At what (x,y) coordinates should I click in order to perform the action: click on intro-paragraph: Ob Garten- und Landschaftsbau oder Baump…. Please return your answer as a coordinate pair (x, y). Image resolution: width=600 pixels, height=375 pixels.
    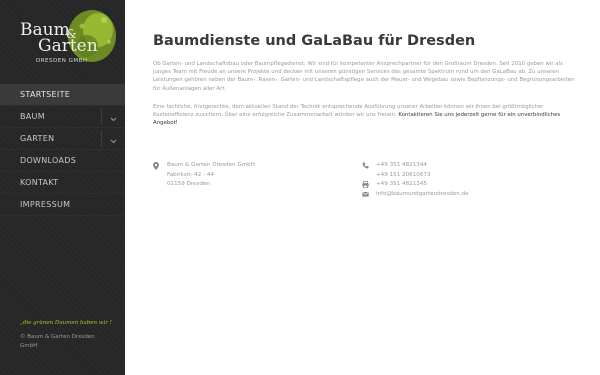
    Looking at the image, I should click on (364, 76).